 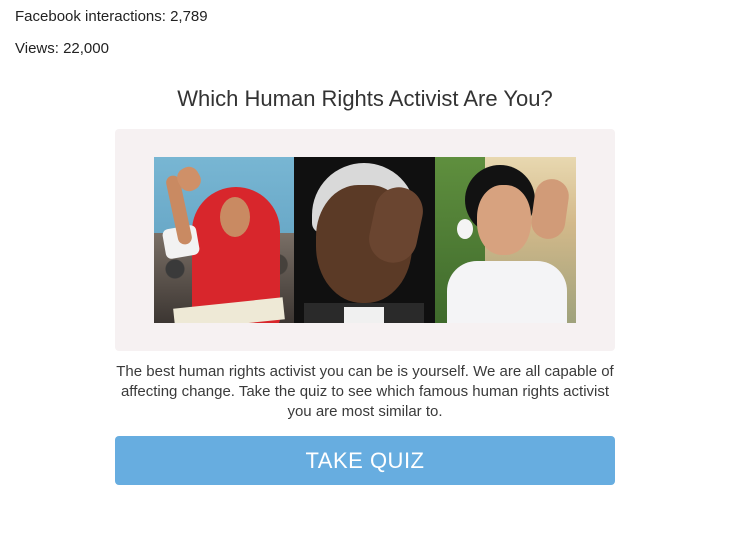 I want to click on take-quiz-button: TAKE QUIZ, so click(x=365, y=460).